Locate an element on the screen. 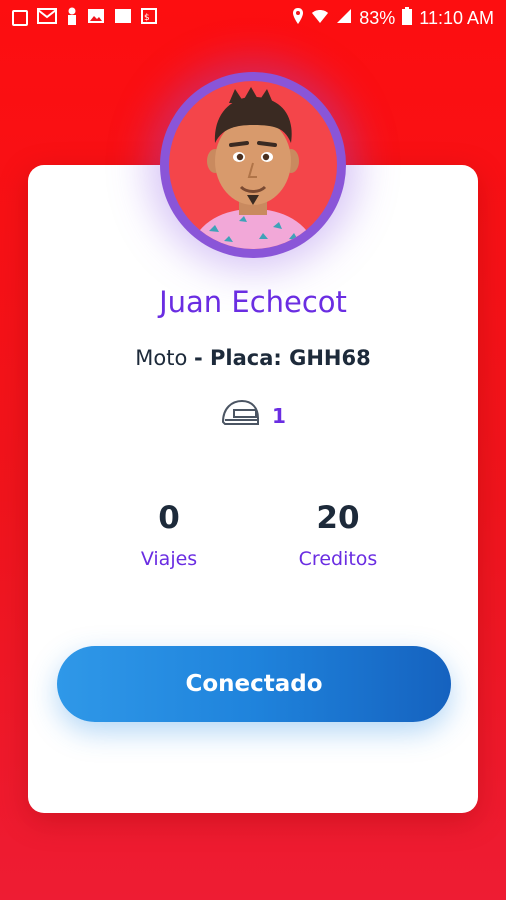 This screenshot has width=506, height=900. app-icon: $ is located at coordinates (149, 18).